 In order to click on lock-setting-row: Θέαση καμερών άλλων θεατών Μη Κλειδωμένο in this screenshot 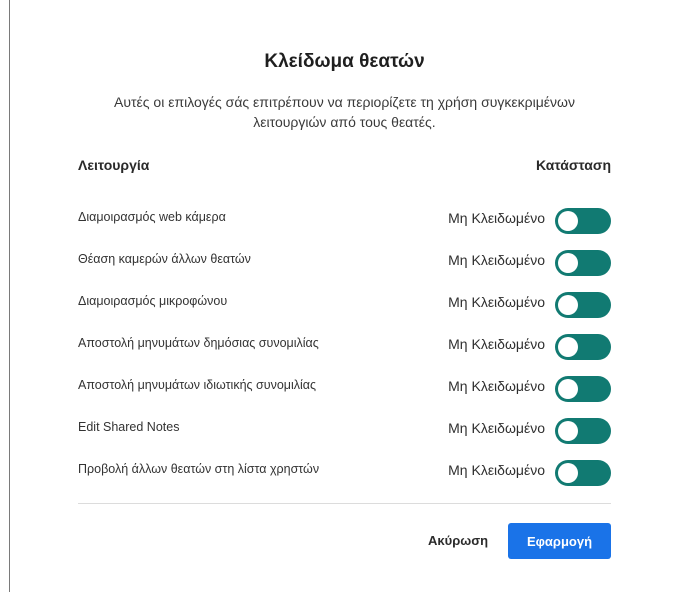, I will do `click(344, 265)`.